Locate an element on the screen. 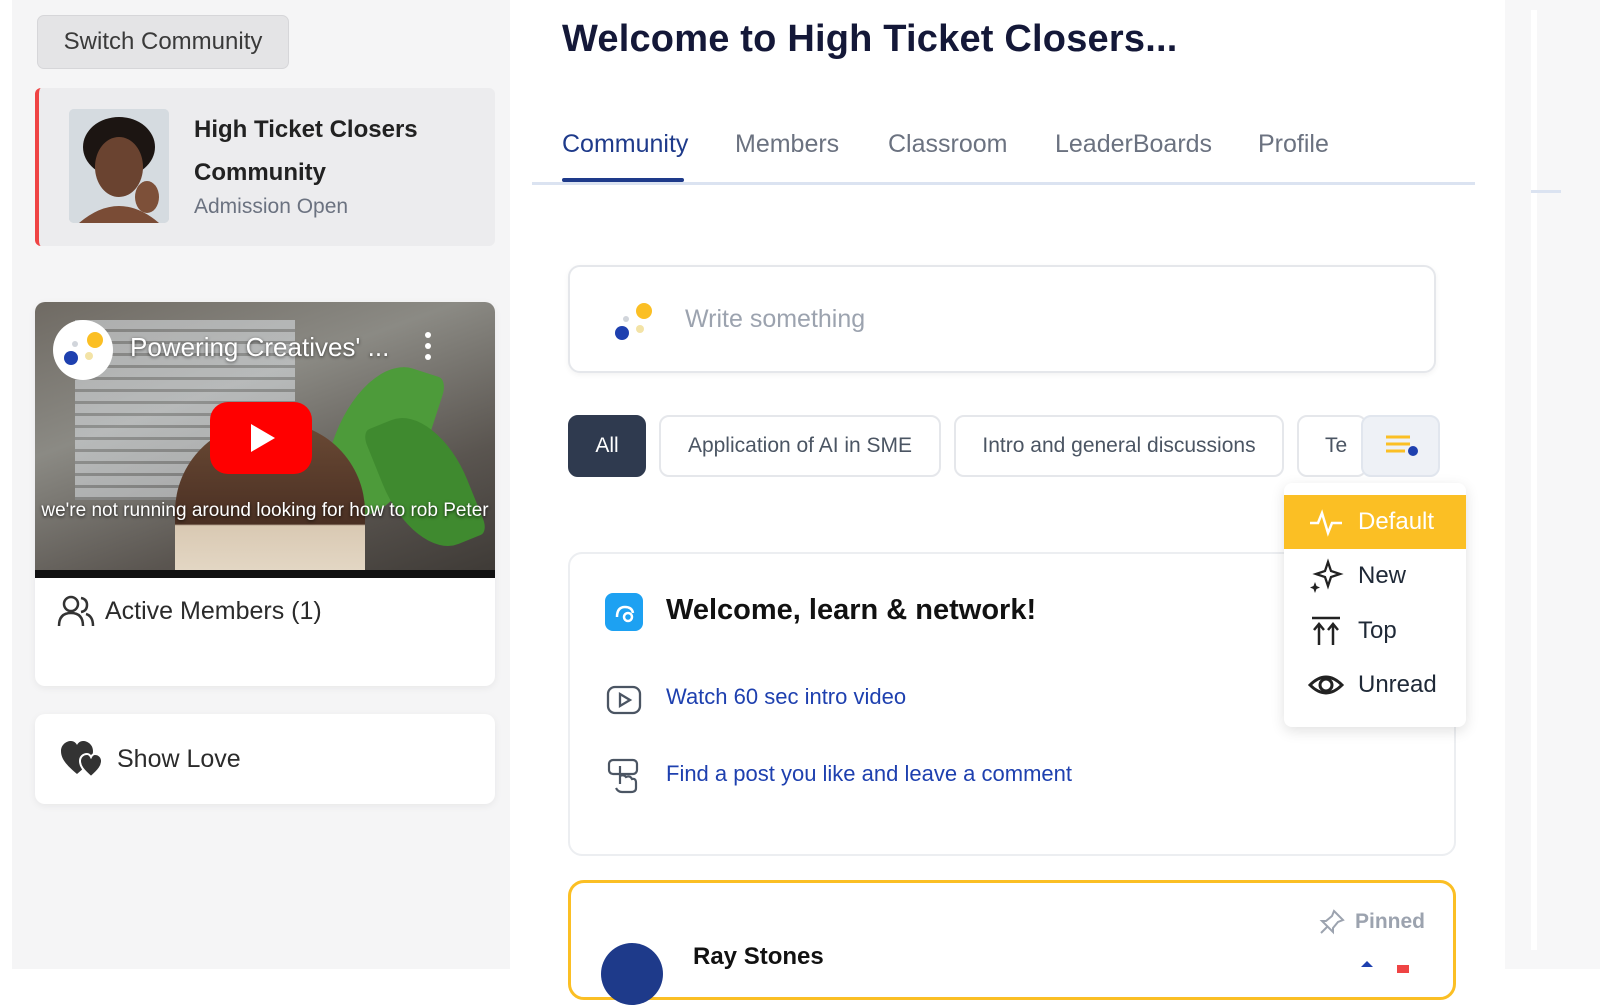 The height and width of the screenshot is (1005, 1600). sort-filter-button is located at coordinates (1400, 446).